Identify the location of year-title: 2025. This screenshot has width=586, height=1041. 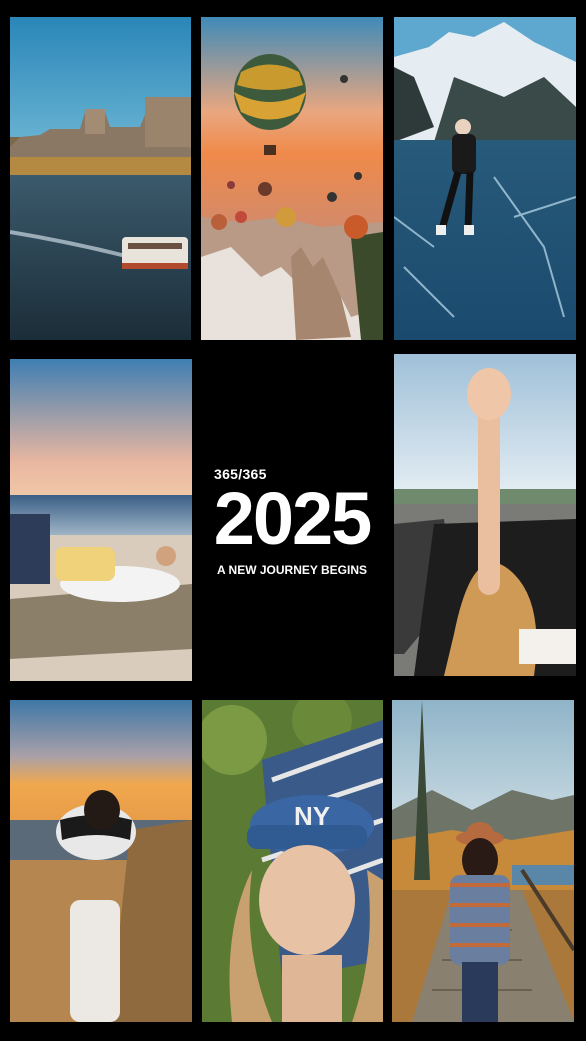
(293, 518).